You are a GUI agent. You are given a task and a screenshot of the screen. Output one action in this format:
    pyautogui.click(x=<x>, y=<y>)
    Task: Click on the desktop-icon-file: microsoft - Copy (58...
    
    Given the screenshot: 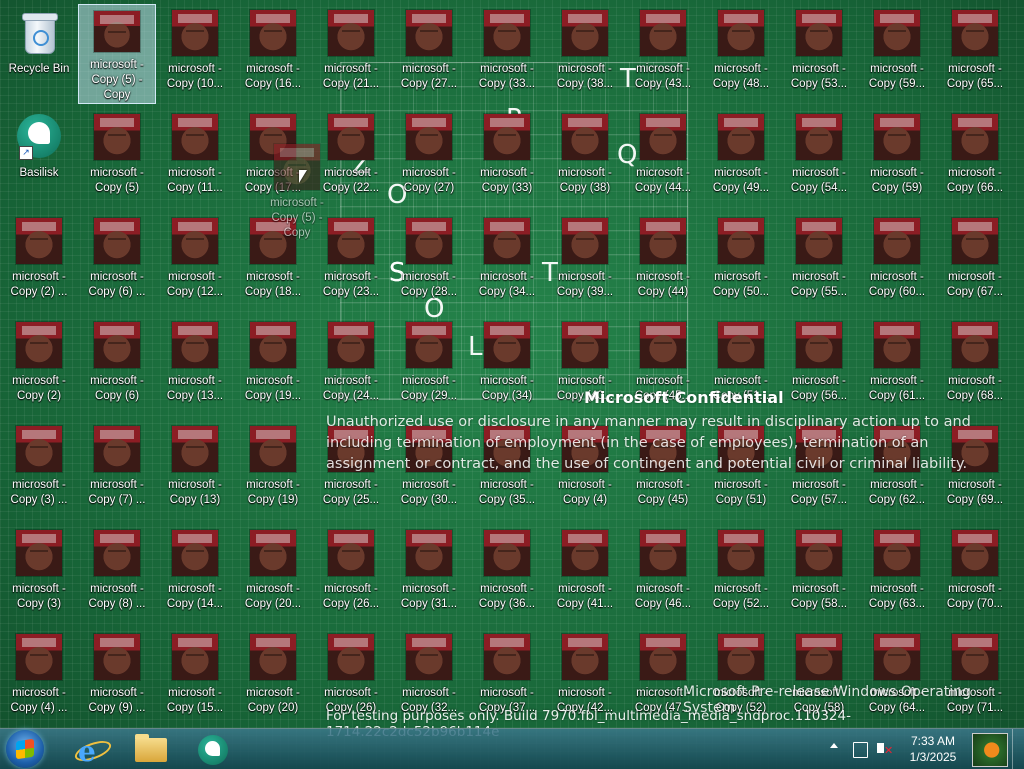 What is the action you would take?
    pyautogui.click(x=819, y=574)
    